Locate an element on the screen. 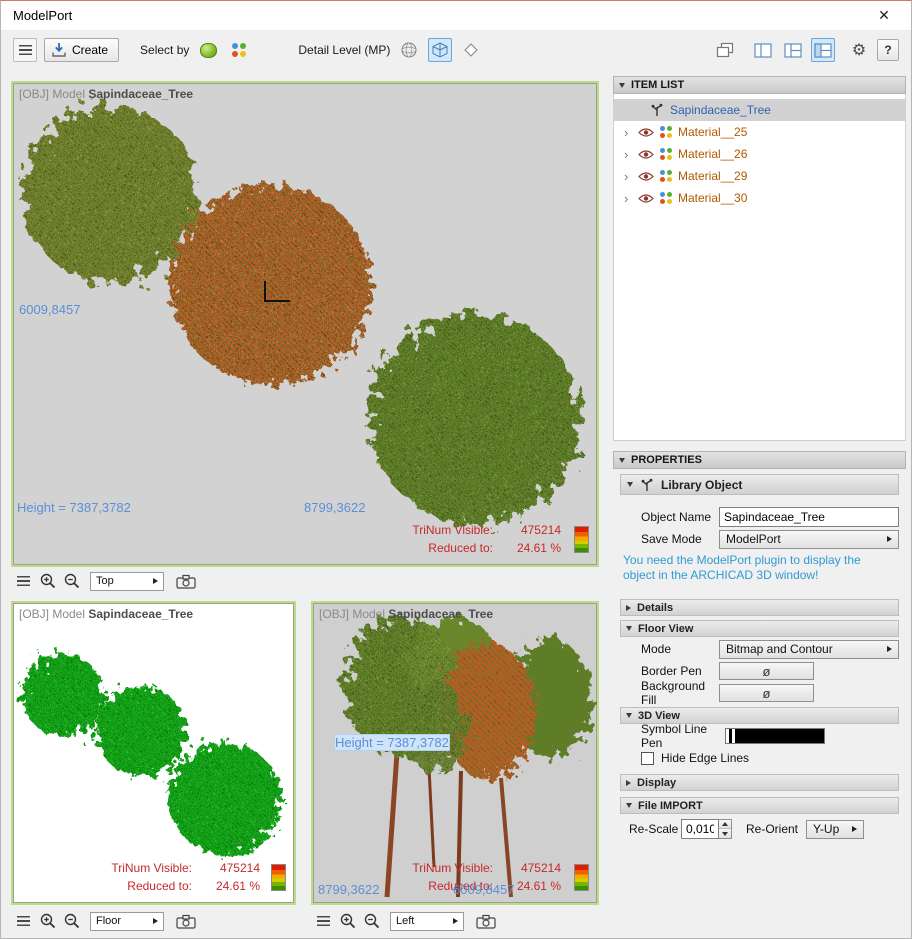 This screenshot has width=912, height=939. floor-viewport-toolbar: Floor is located at coordinates (104, 921).